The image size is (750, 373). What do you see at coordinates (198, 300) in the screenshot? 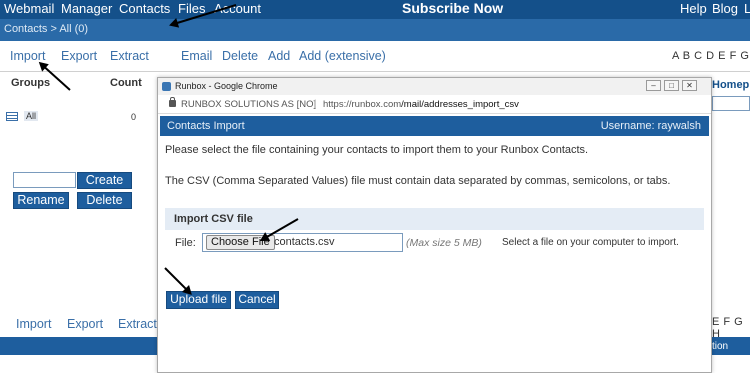
I see `upload-file-button: Upload file` at bounding box center [198, 300].